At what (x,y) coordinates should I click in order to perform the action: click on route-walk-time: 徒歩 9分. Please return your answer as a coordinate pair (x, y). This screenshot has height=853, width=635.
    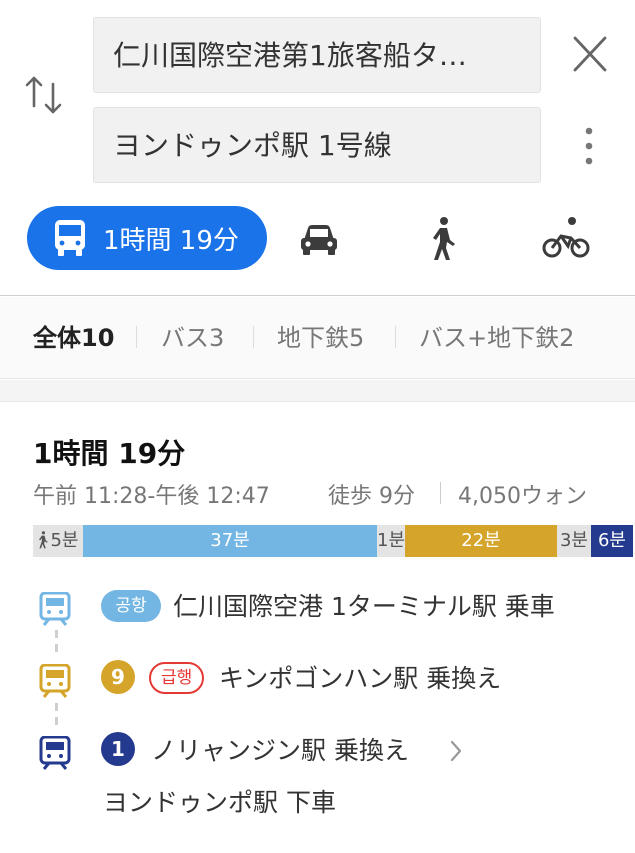
    Looking at the image, I should click on (371, 496).